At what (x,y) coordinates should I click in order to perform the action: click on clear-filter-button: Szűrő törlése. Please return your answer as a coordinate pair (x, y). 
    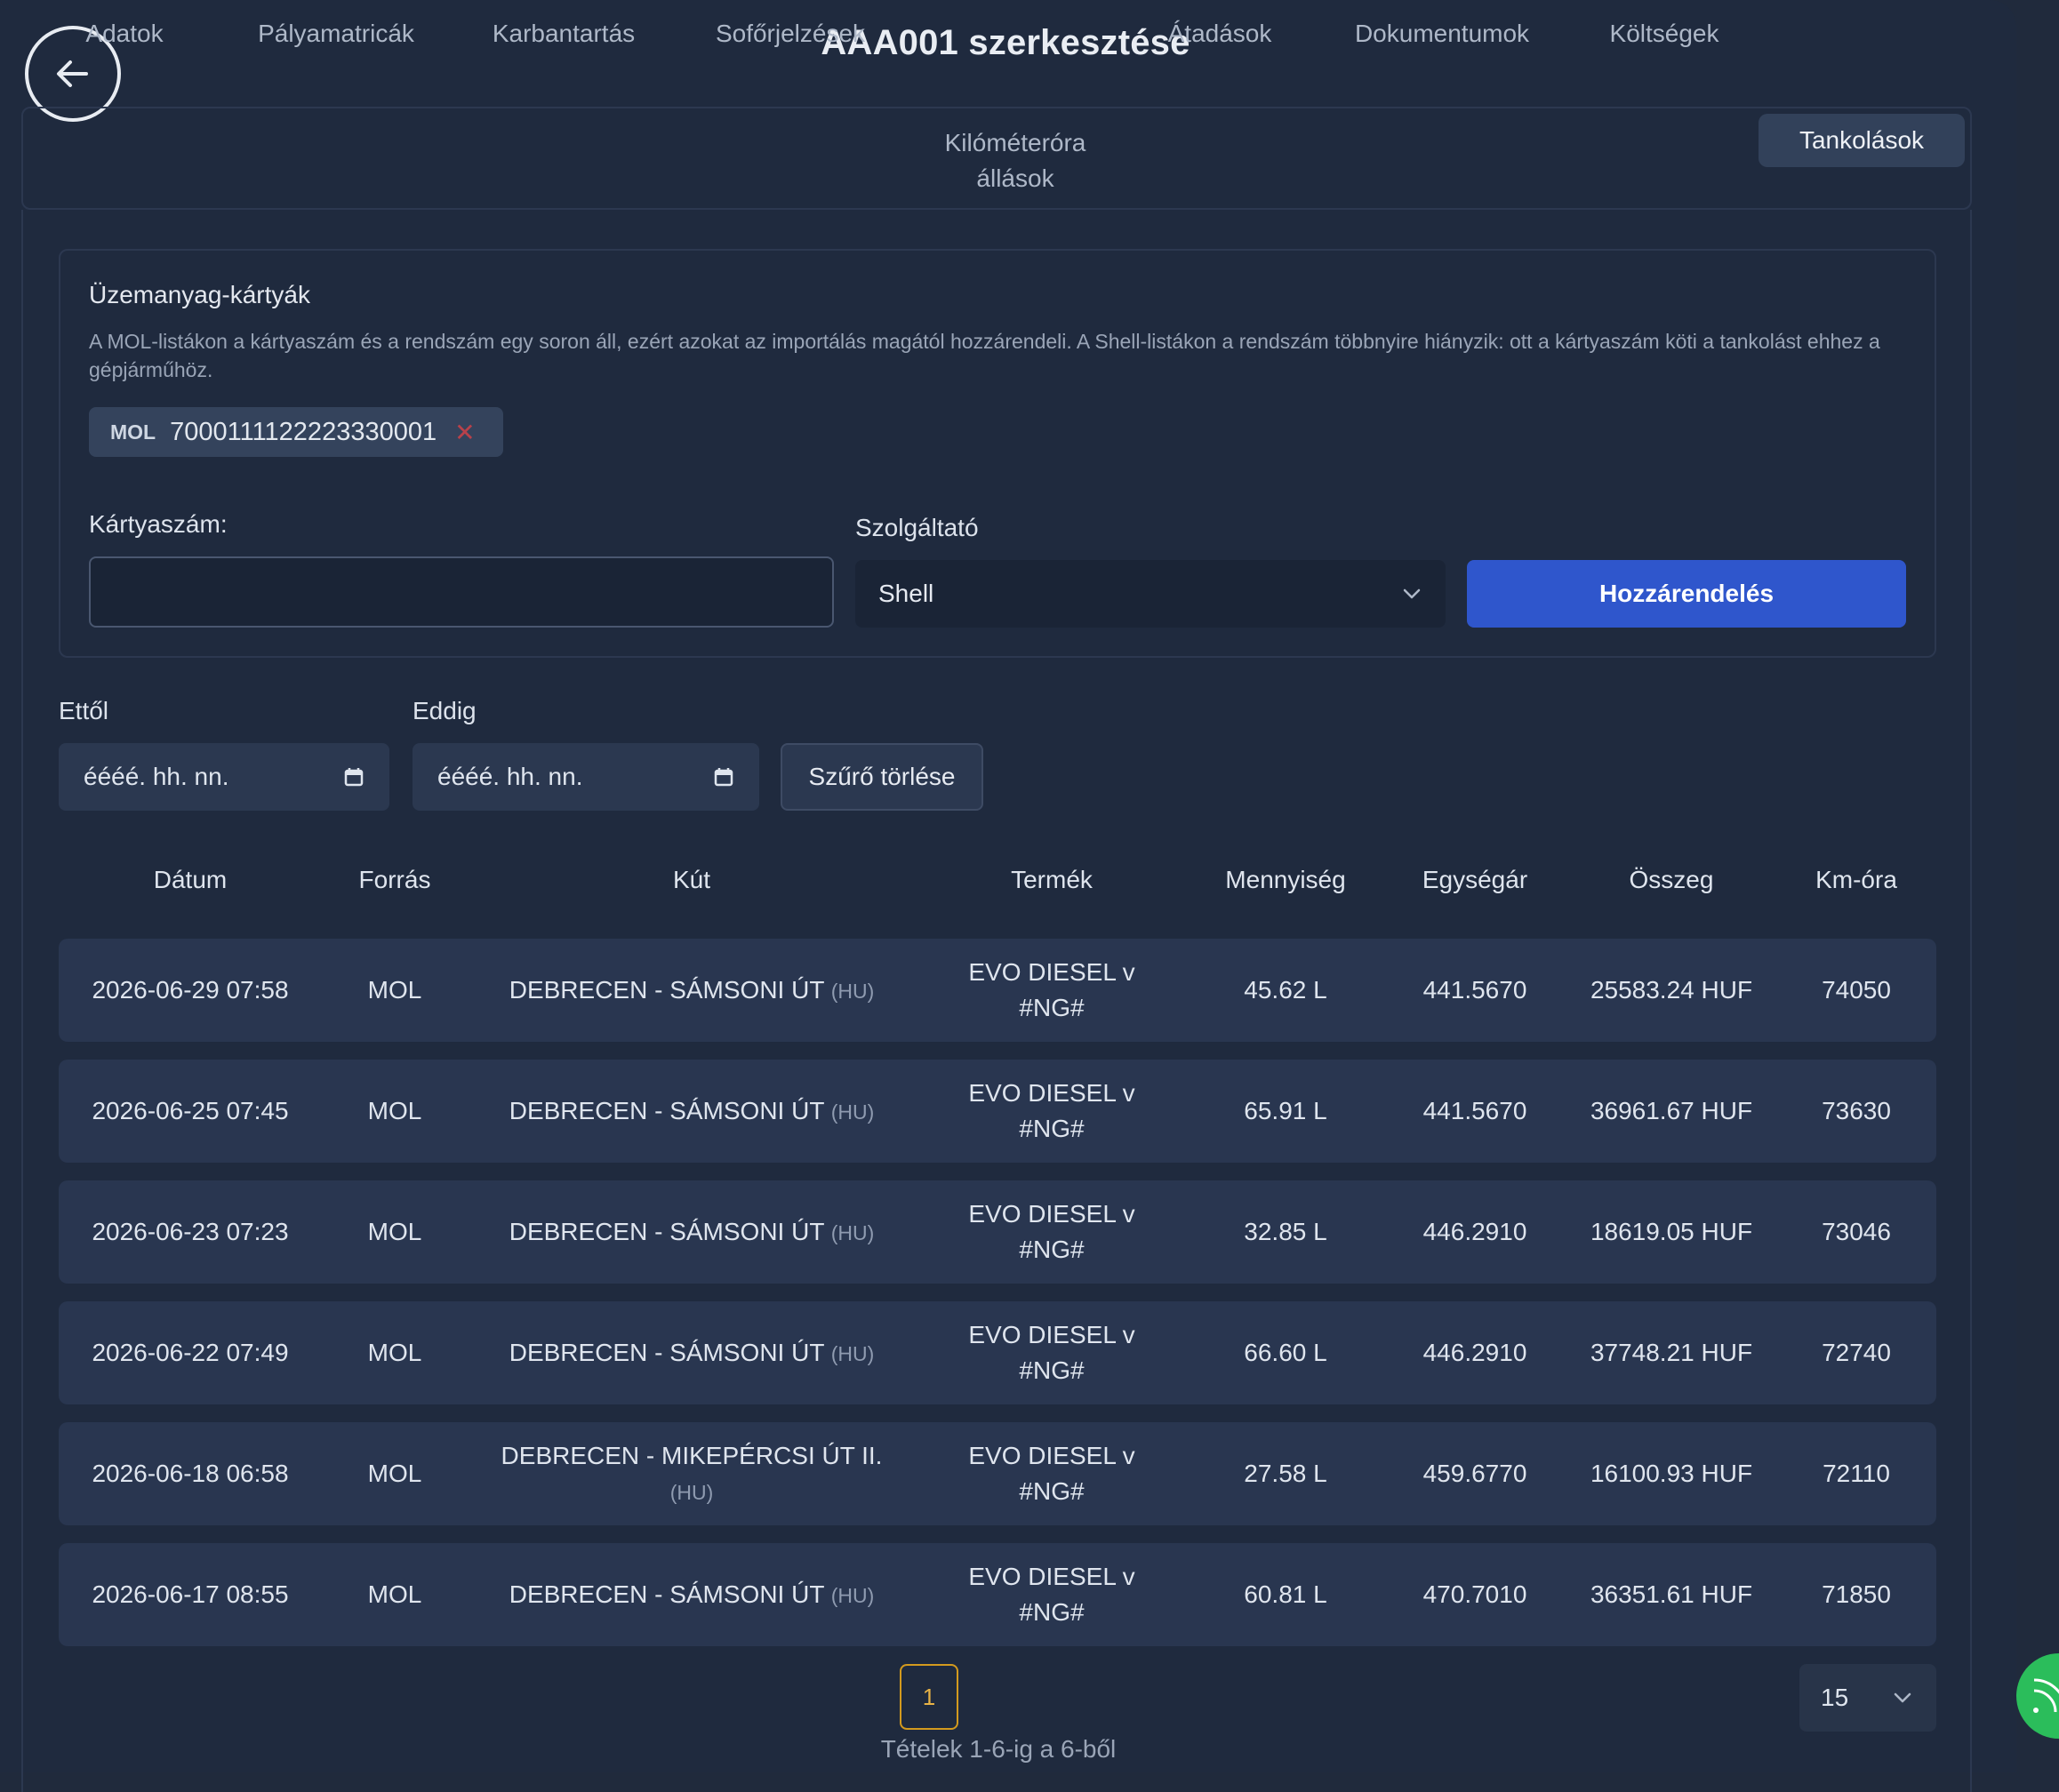
    Looking at the image, I should click on (882, 777).